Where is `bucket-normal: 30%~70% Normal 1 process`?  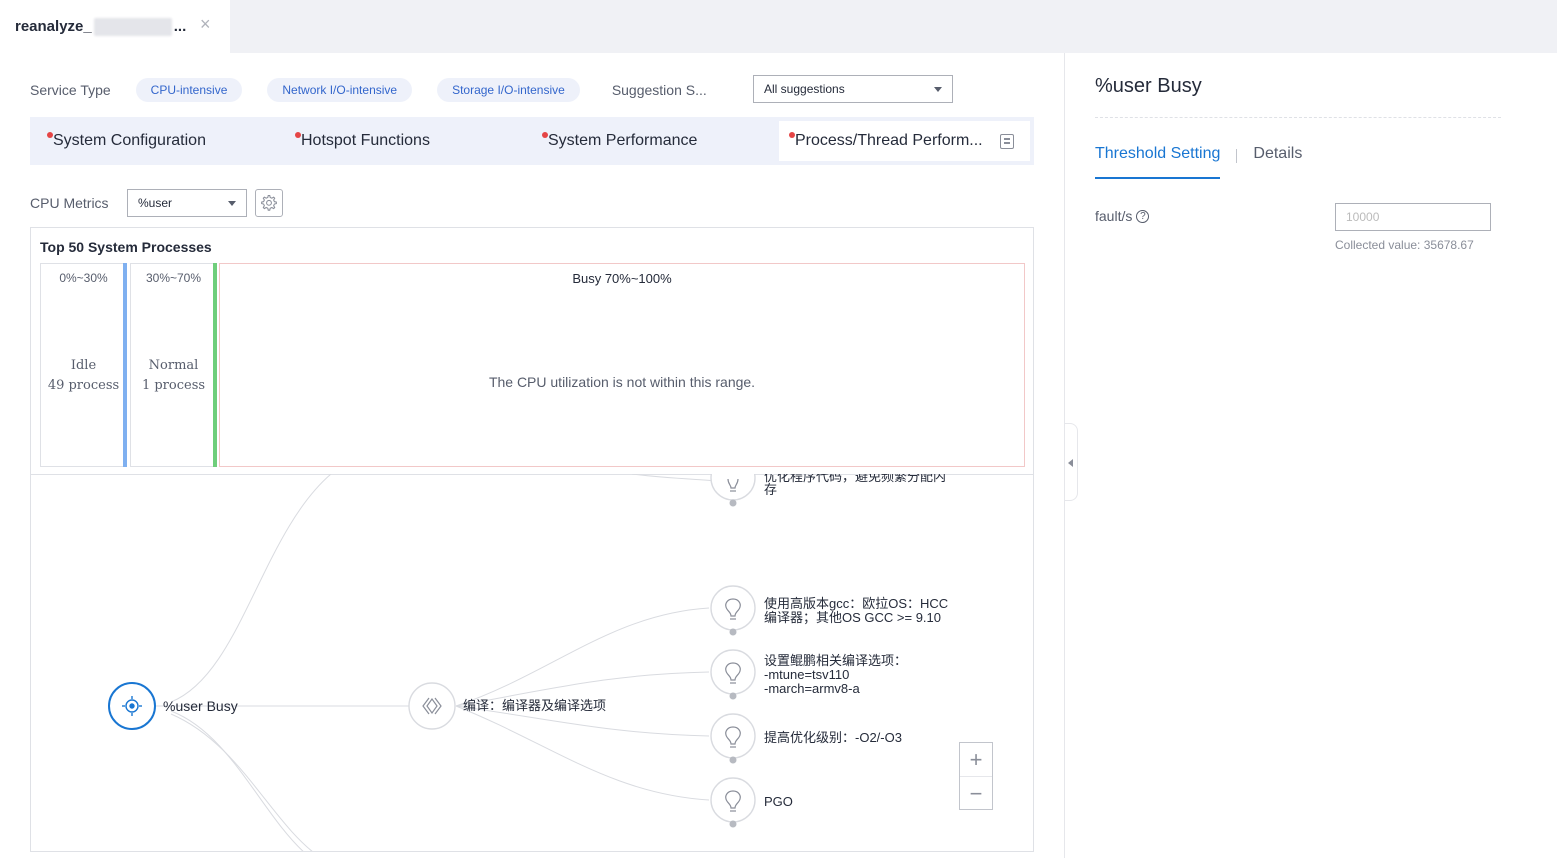 bucket-normal: 30%~70% Normal 1 process is located at coordinates (173, 365).